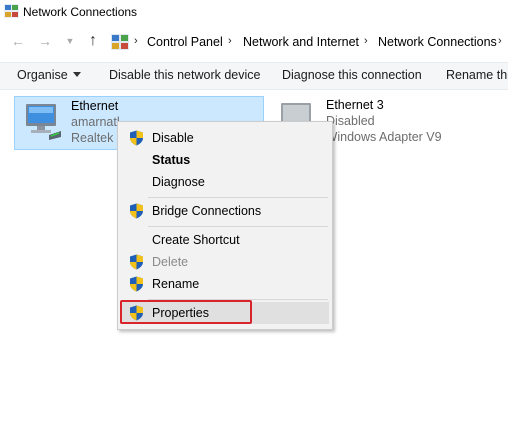 The image size is (508, 444). Describe the element at coordinates (171, 160) in the screenshot. I see `menu-item-label: Status` at that location.